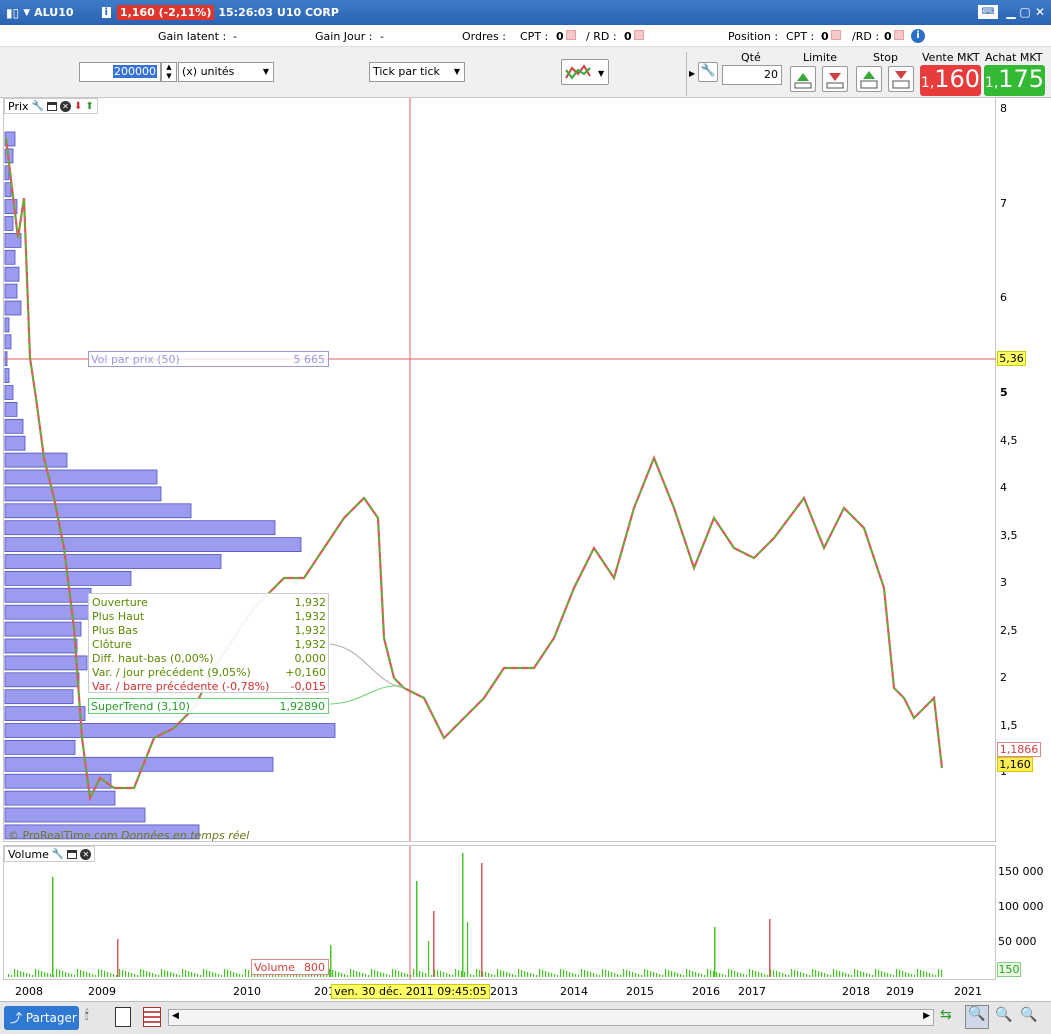 This screenshot has height=1034, width=1051. Describe the element at coordinates (314, 967) in the screenshot. I see `volume-number: 800` at that location.